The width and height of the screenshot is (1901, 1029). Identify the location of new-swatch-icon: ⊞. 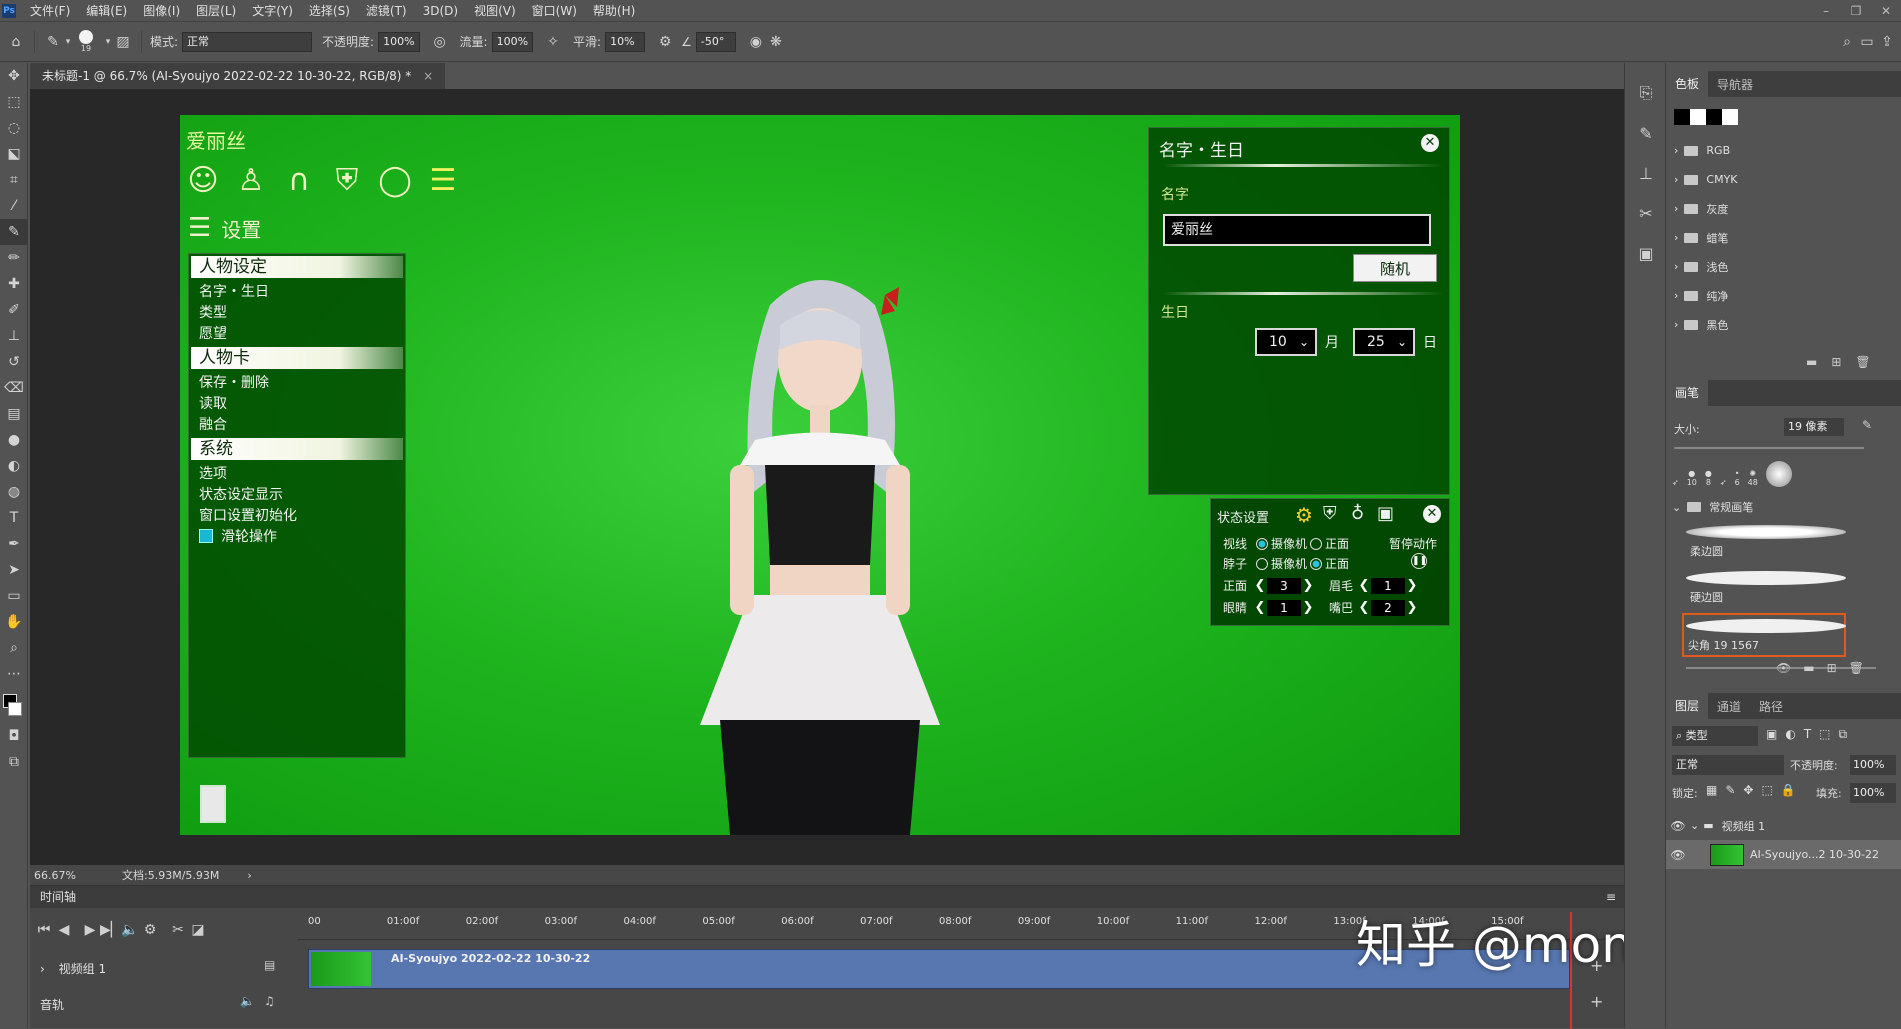
(1836, 362).